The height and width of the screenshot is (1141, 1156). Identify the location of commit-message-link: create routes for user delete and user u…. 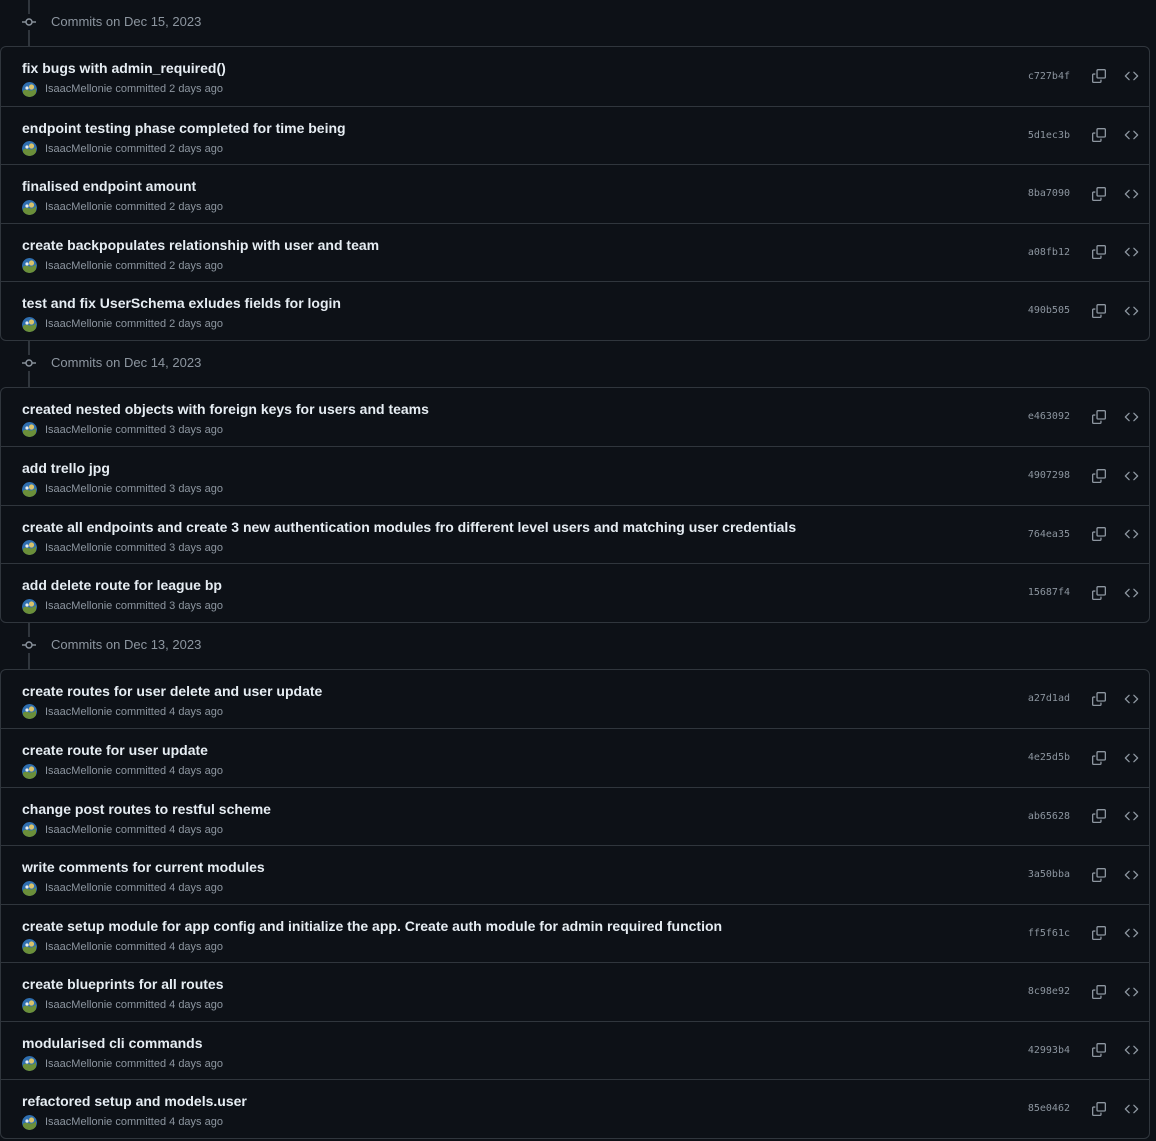
(172, 691).